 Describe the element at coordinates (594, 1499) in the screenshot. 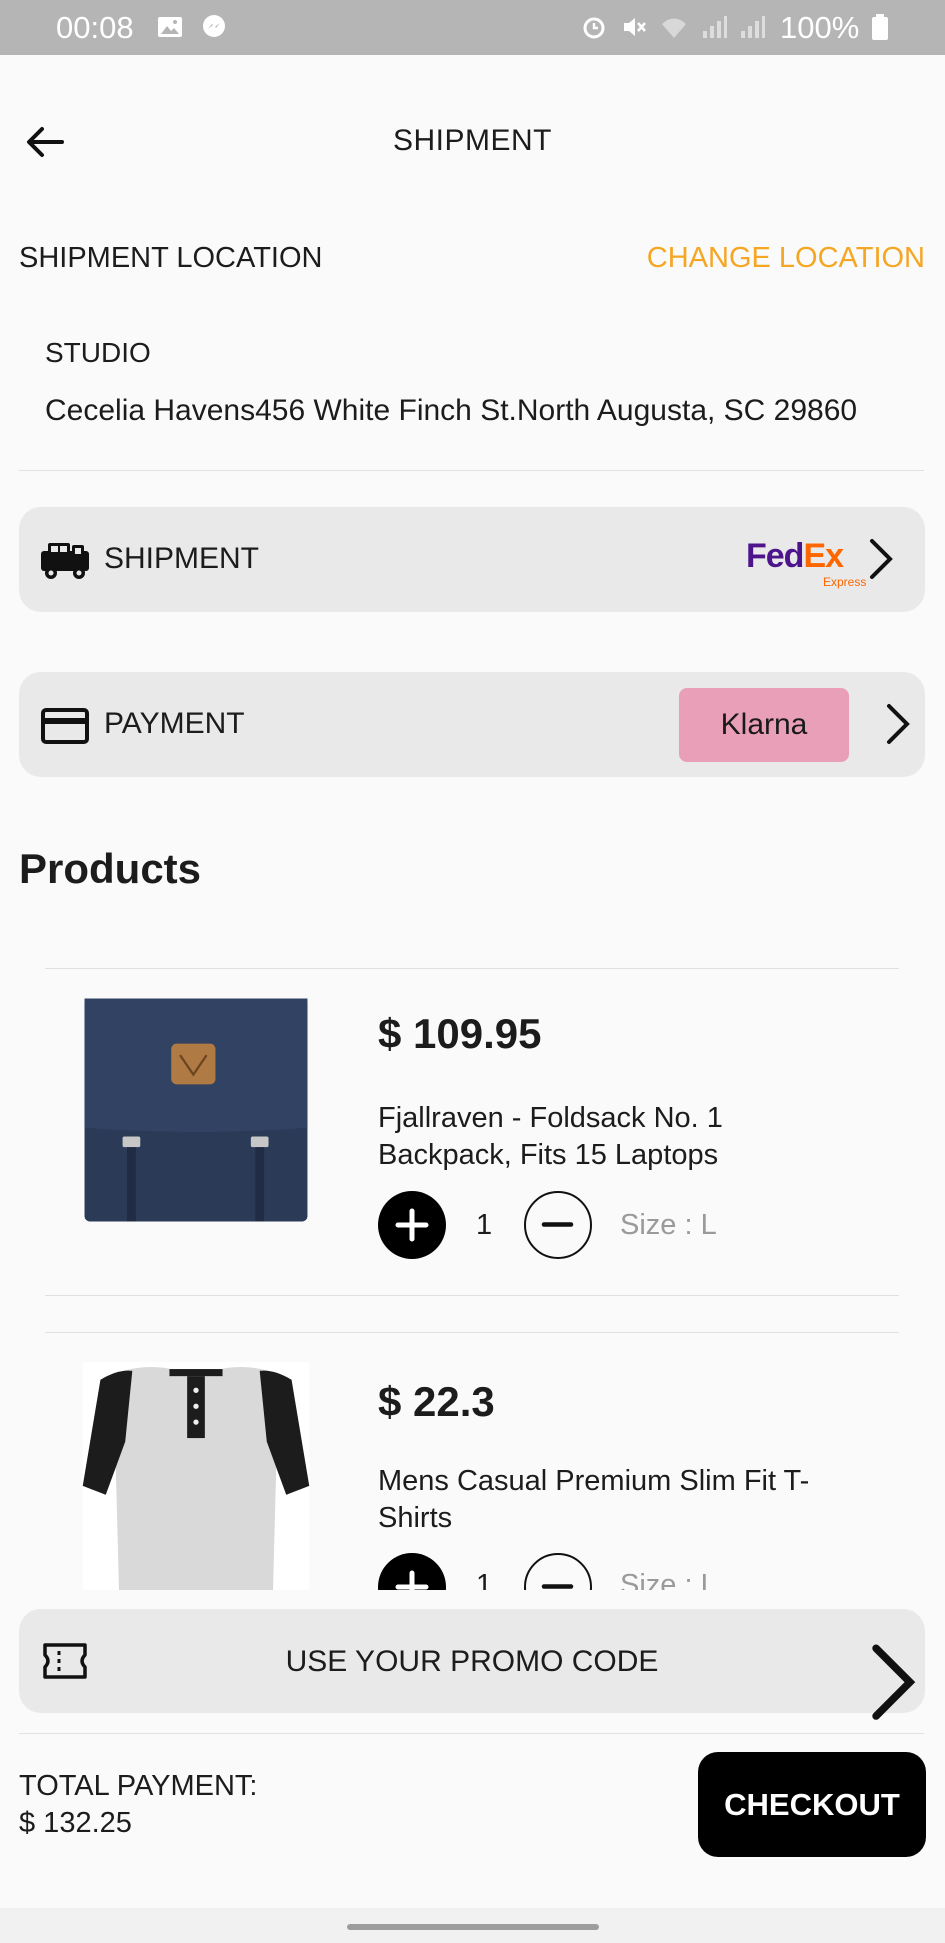

I see `product-name: Mens Casual Premium Slim Fit T-Shirts` at that location.